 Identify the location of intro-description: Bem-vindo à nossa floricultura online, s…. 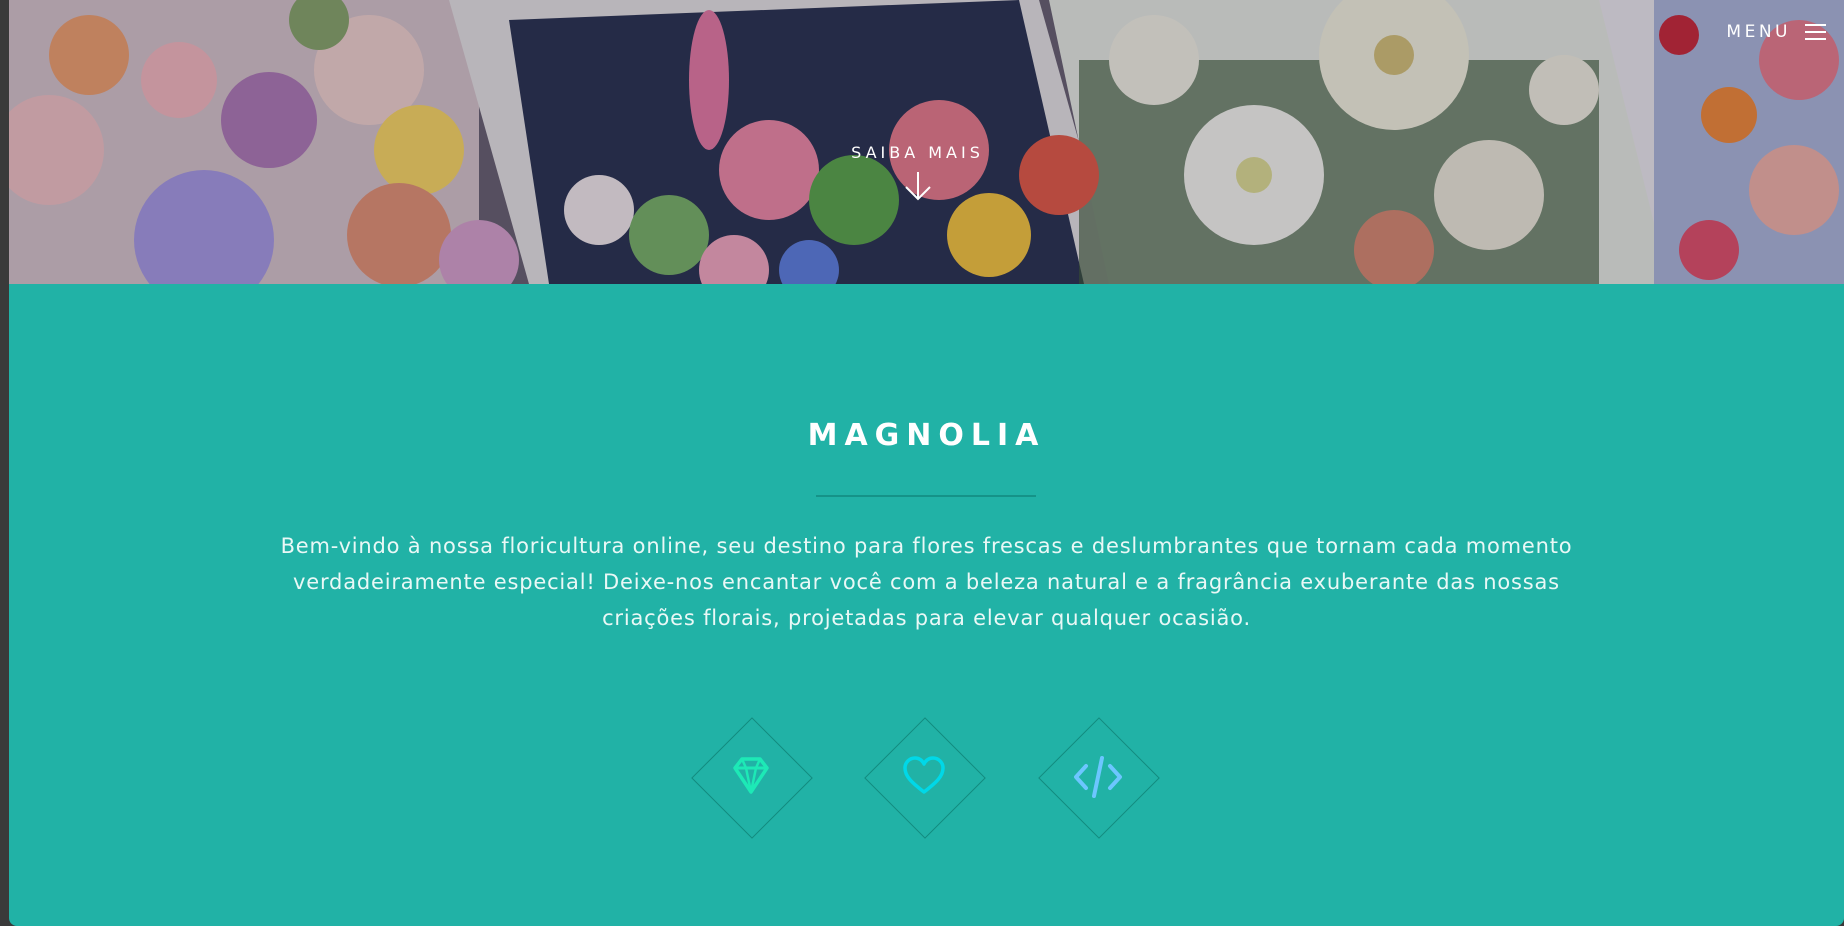
(926, 582).